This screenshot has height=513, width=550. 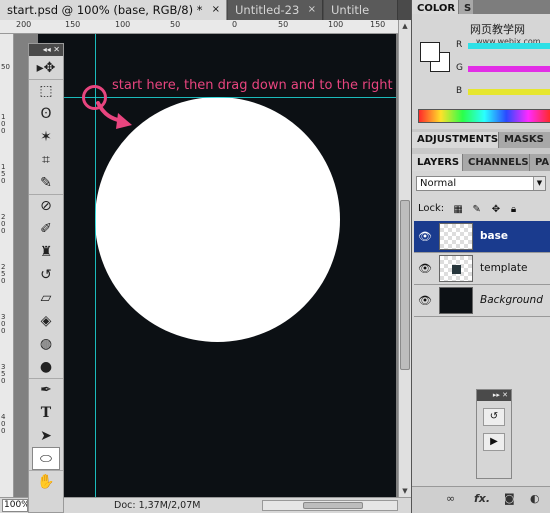 What do you see at coordinates (46, 113) in the screenshot?
I see `lasso-tool-icon: ʘ` at bounding box center [46, 113].